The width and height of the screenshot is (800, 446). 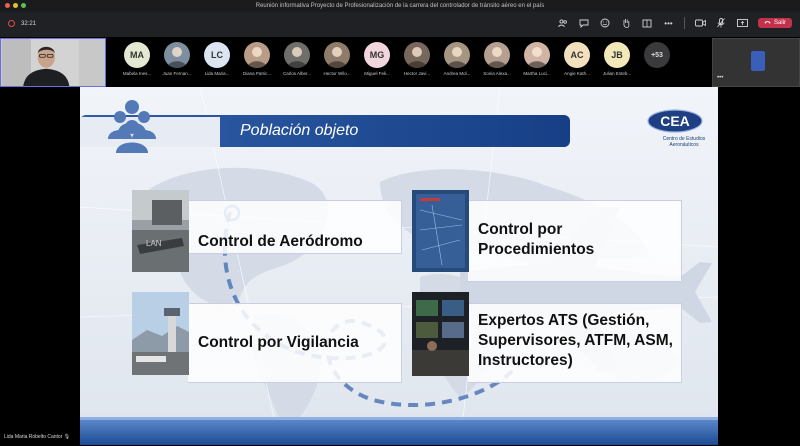 What do you see at coordinates (742, 23) in the screenshot?
I see `share-screen-icon` at bounding box center [742, 23].